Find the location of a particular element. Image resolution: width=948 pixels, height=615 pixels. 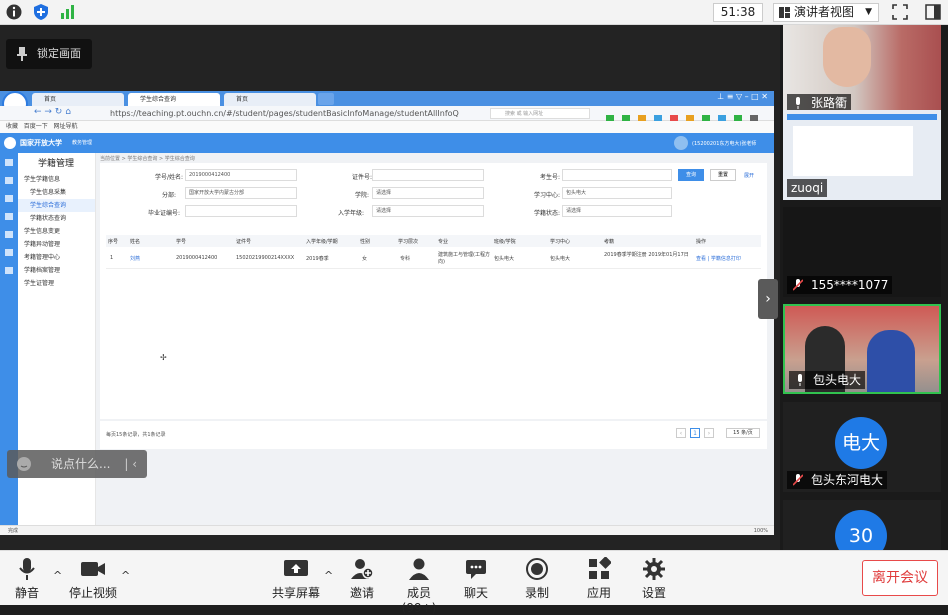

participant-avatar: 30 is located at coordinates (861, 530).